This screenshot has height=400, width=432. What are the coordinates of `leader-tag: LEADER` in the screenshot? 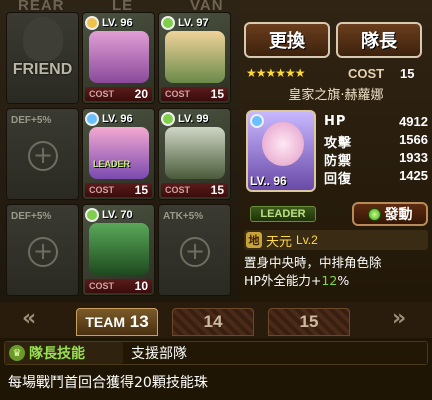 It's located at (112, 164).